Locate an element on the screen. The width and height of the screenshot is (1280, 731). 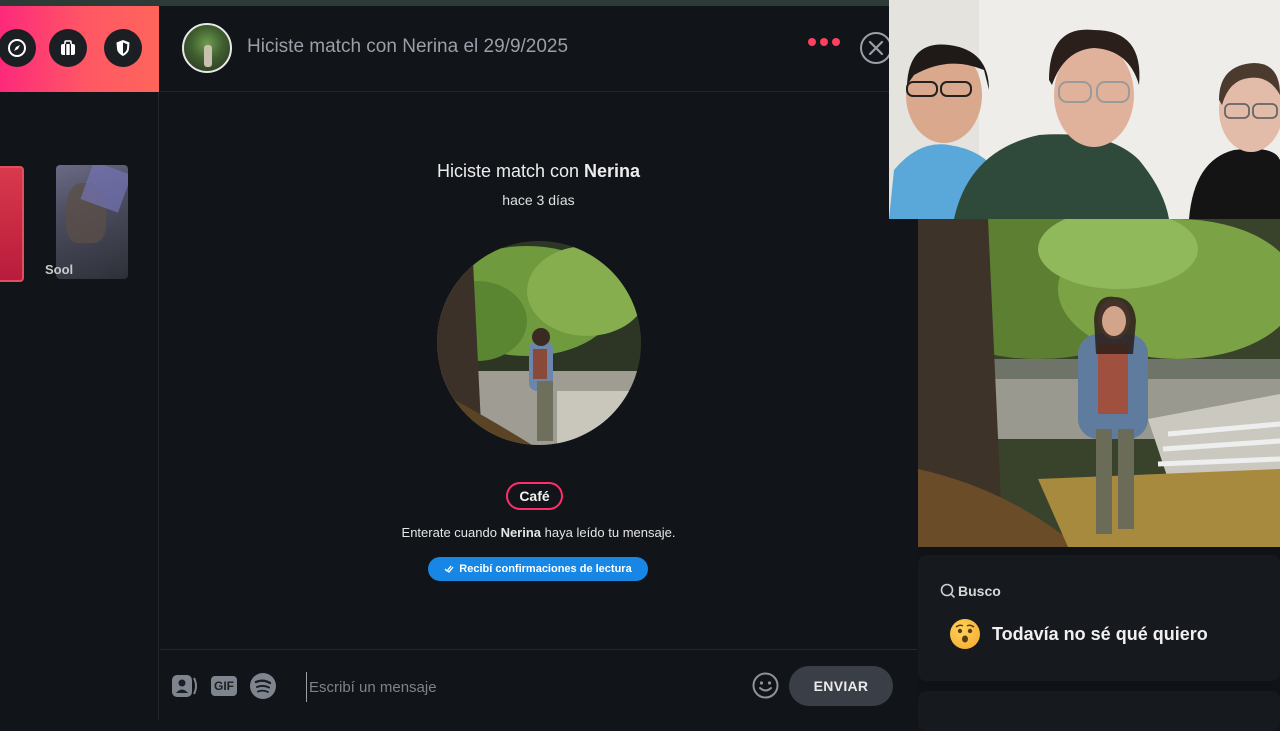
looking-for-text: Todavía no sé qué quiero is located at coordinates (1100, 633).